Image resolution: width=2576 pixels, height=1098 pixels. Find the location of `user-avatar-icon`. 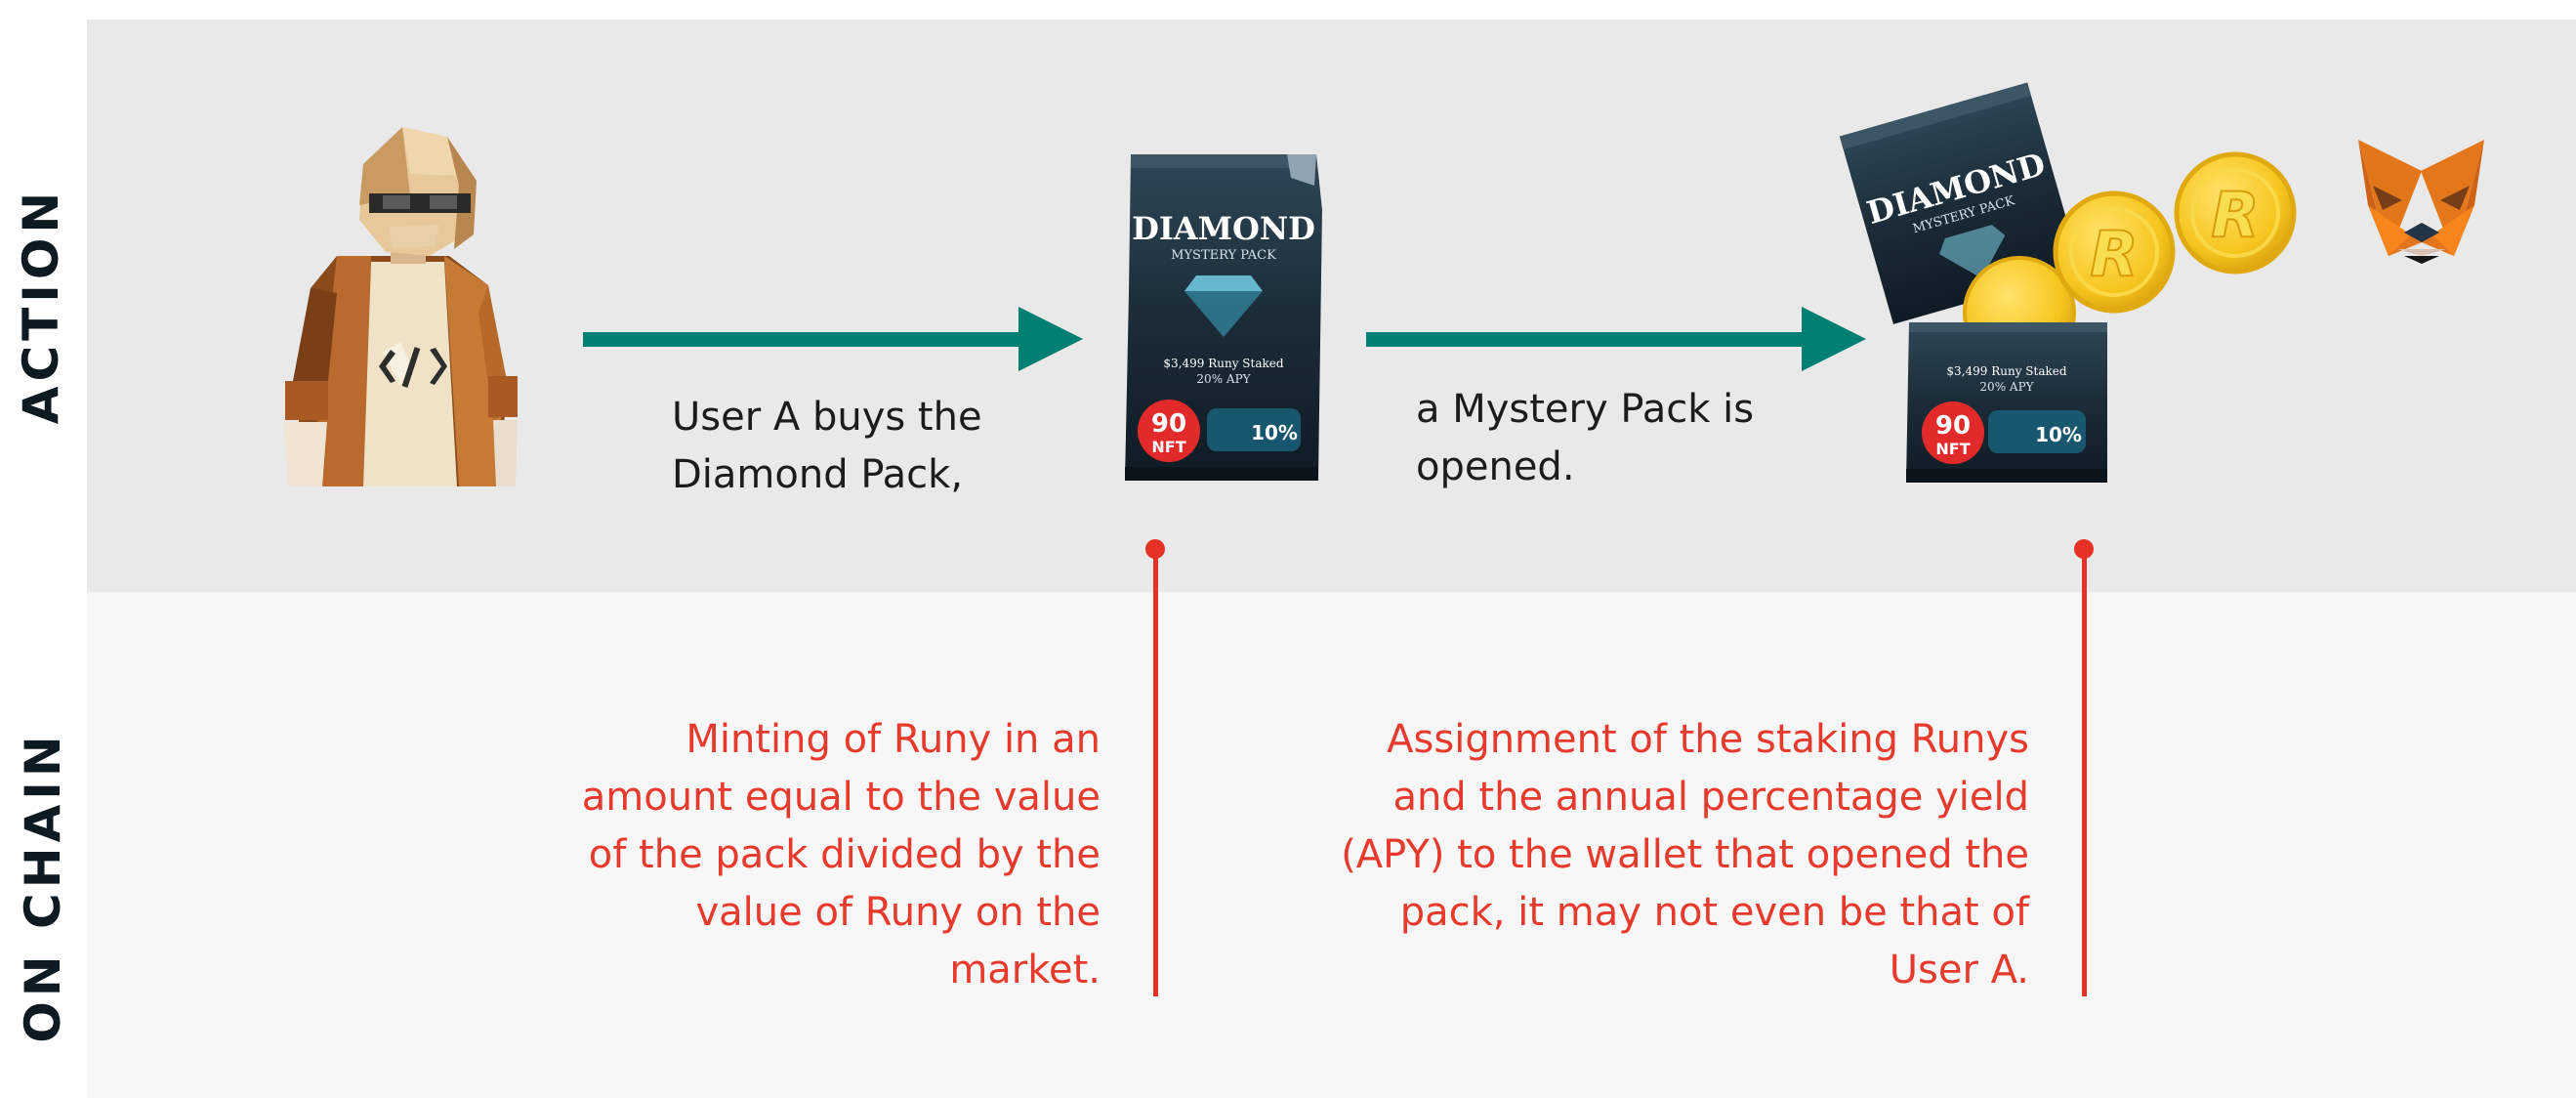

user-avatar-icon is located at coordinates (400, 306).